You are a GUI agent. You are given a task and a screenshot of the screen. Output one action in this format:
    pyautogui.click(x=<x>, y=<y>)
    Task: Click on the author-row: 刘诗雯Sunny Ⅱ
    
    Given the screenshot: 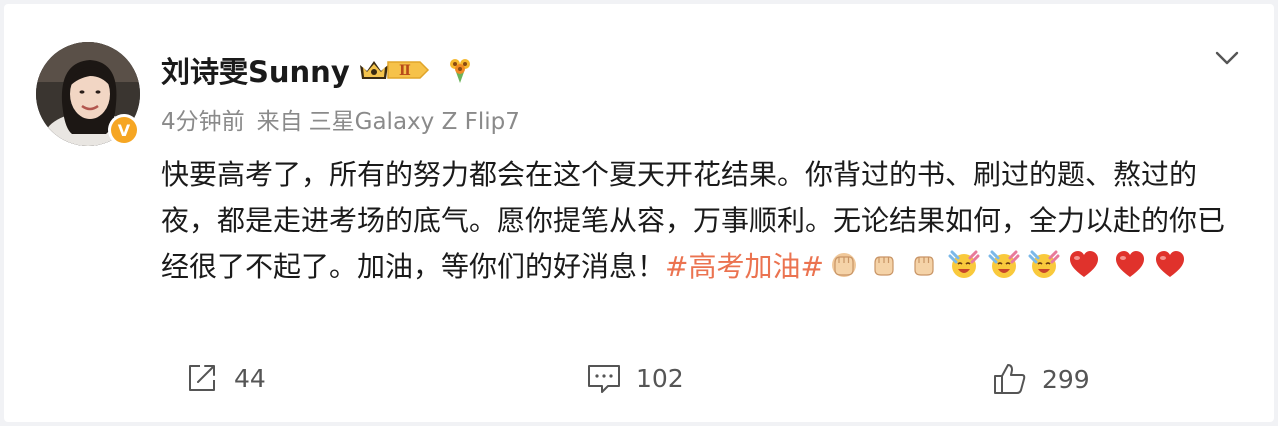 What is the action you would take?
    pyautogui.click(x=316, y=70)
    